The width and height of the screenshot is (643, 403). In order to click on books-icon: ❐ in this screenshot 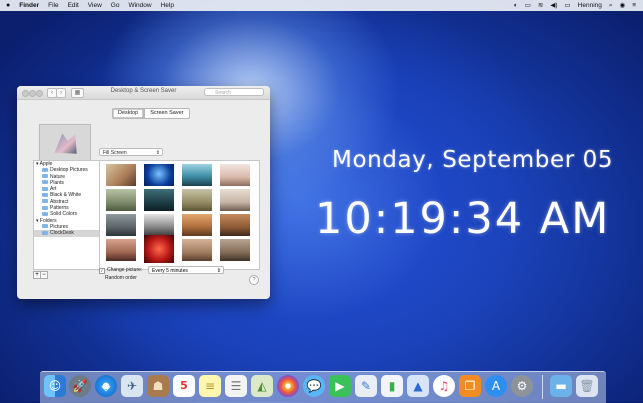, I will do `click(470, 386)`.